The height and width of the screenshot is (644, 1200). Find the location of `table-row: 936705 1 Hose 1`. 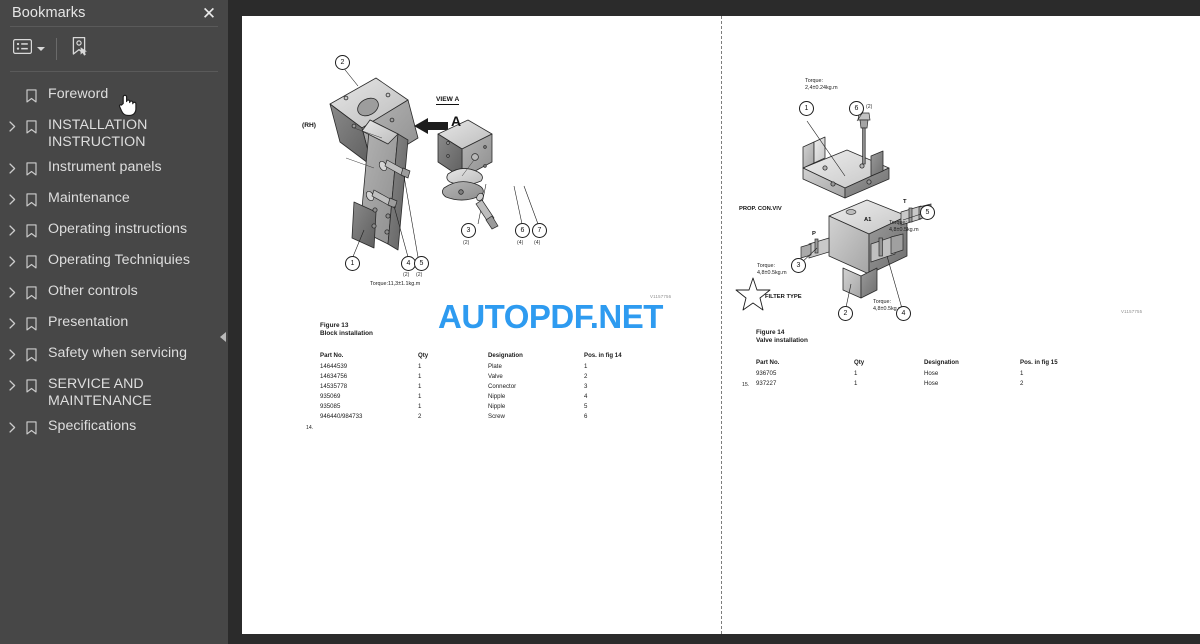

table-row: 936705 1 Hose 1 is located at coordinates (923, 375).